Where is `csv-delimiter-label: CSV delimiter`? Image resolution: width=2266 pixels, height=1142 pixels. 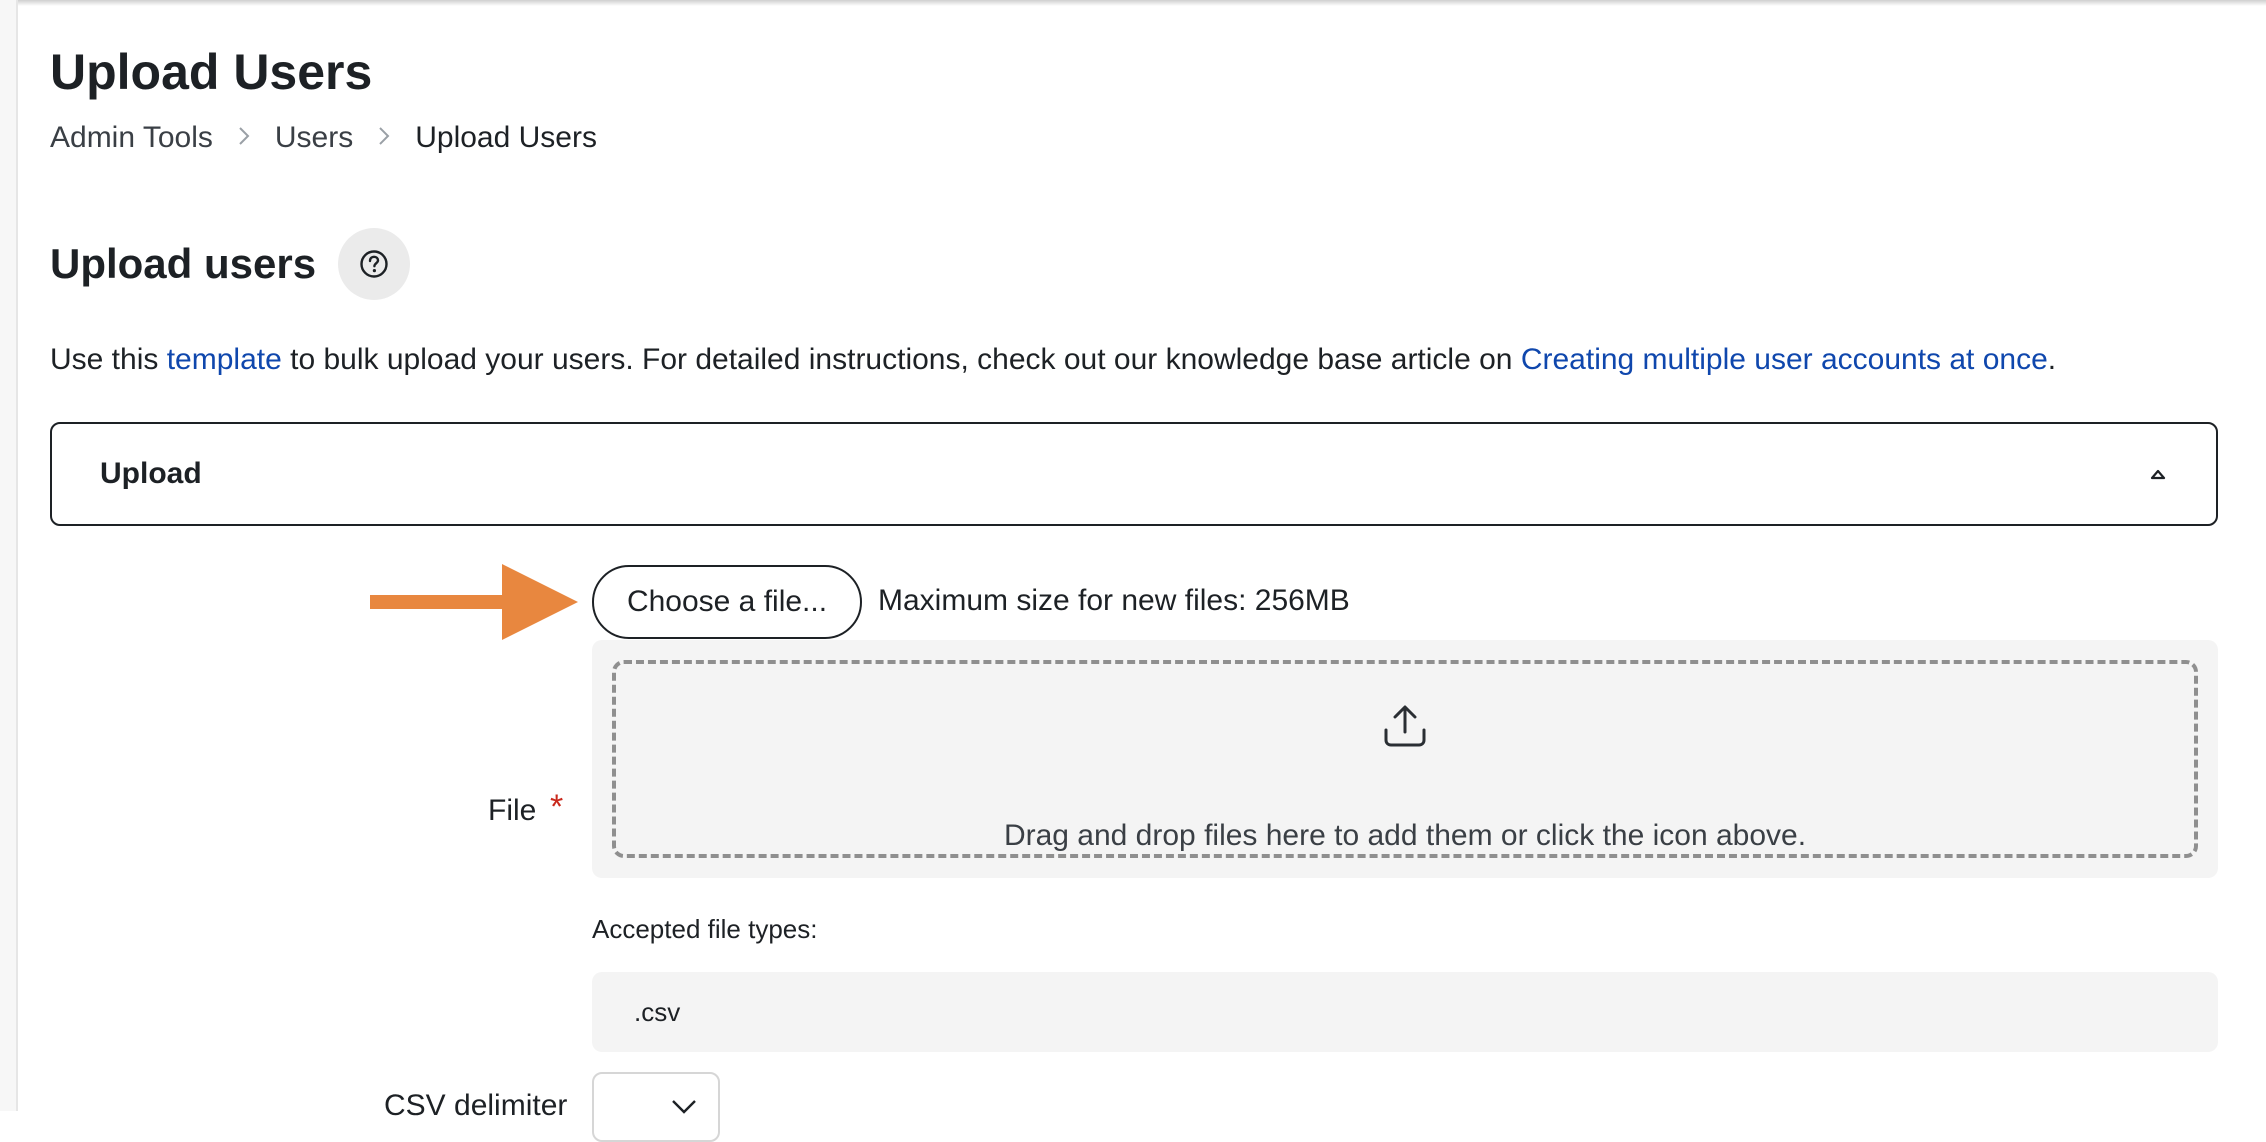 csv-delimiter-label: CSV delimiter is located at coordinates (476, 1105).